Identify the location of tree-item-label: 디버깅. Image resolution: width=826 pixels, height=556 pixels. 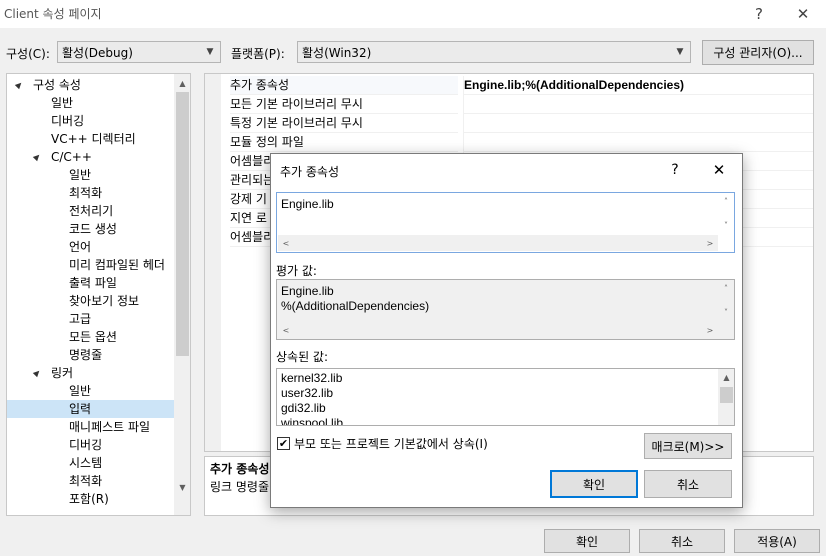
(68, 121).